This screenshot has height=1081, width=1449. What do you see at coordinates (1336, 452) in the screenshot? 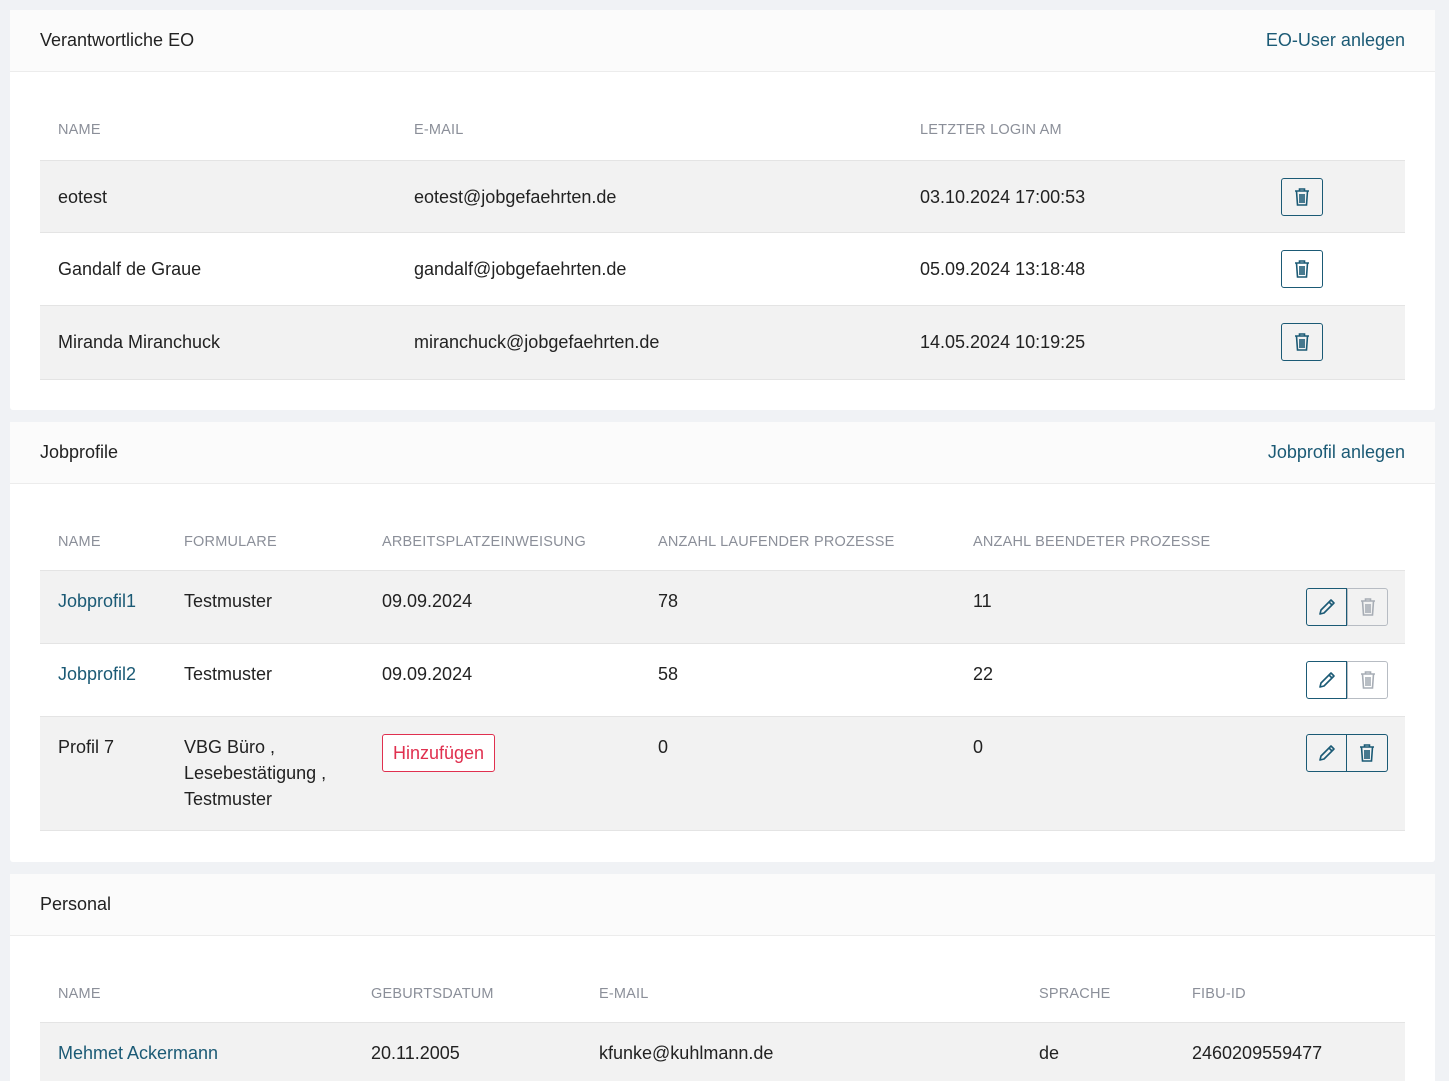
I see `jobprofile-create-link: Jobprofil anlegen` at bounding box center [1336, 452].